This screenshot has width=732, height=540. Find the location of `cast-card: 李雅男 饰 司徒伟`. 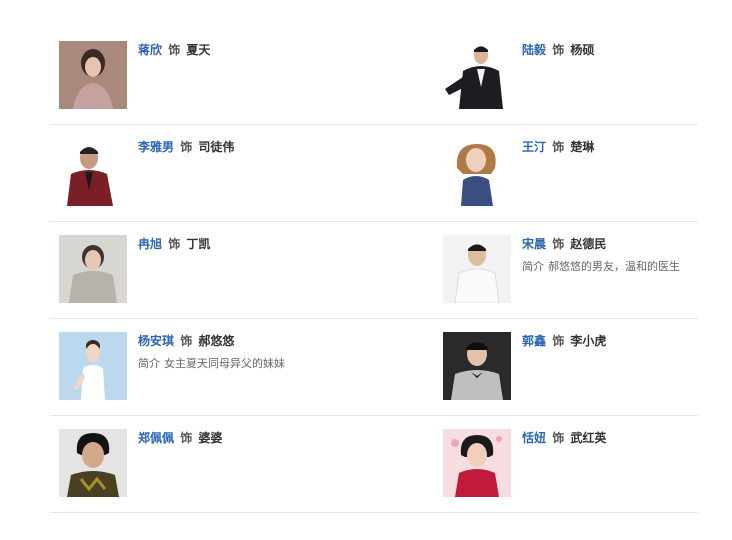

cast-card: 李雅男 饰 司徒伟 is located at coordinates (219, 172).